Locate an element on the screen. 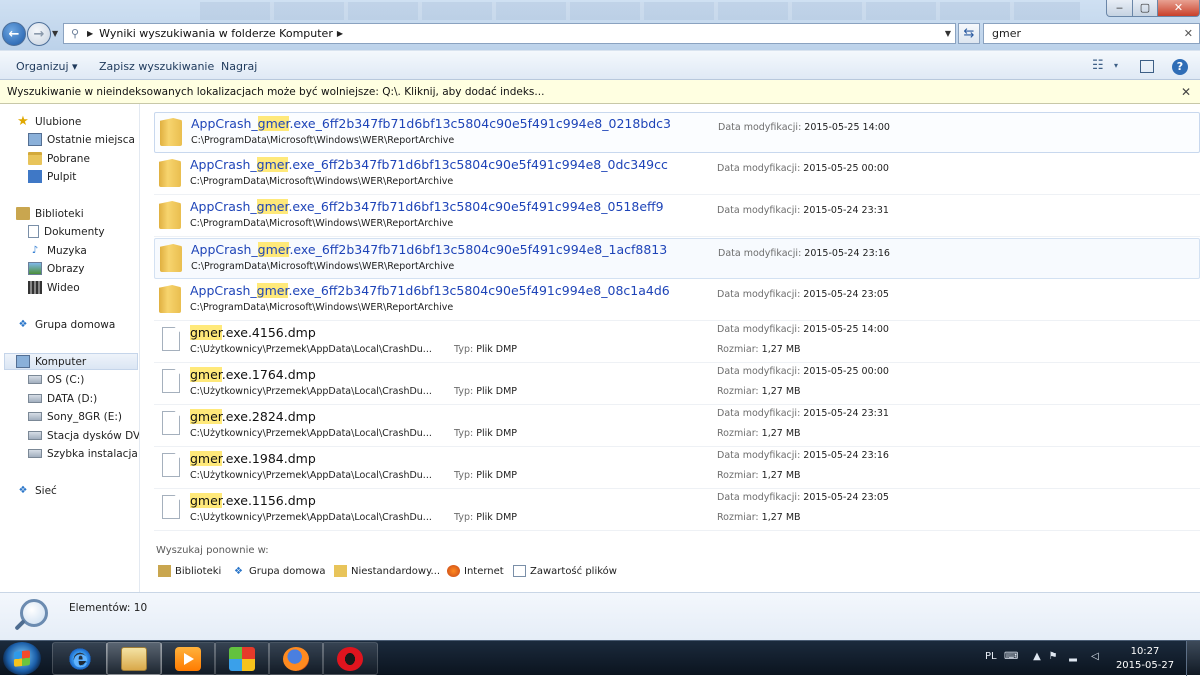 This screenshot has width=1200, height=676. sidebar-item-homegroup: ❖ Grupa domowa is located at coordinates (66, 324).